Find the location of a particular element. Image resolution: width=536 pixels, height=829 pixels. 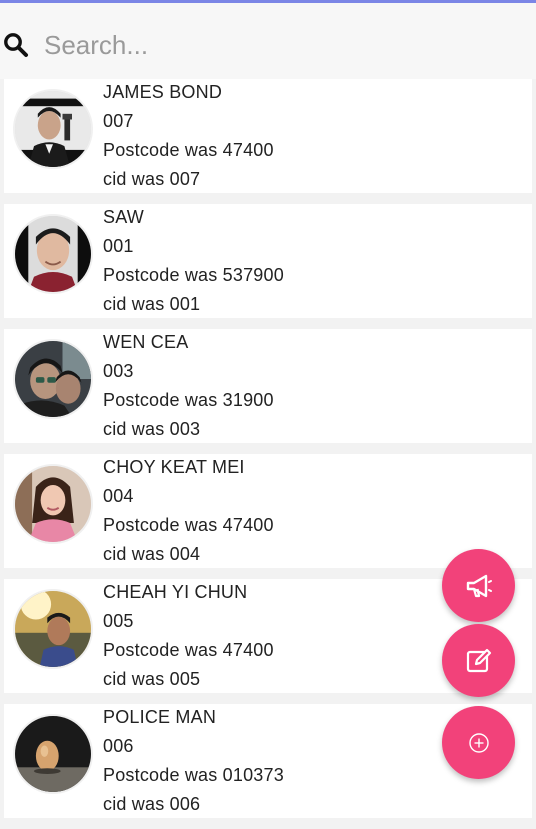

search-input is located at coordinates (279, 45).